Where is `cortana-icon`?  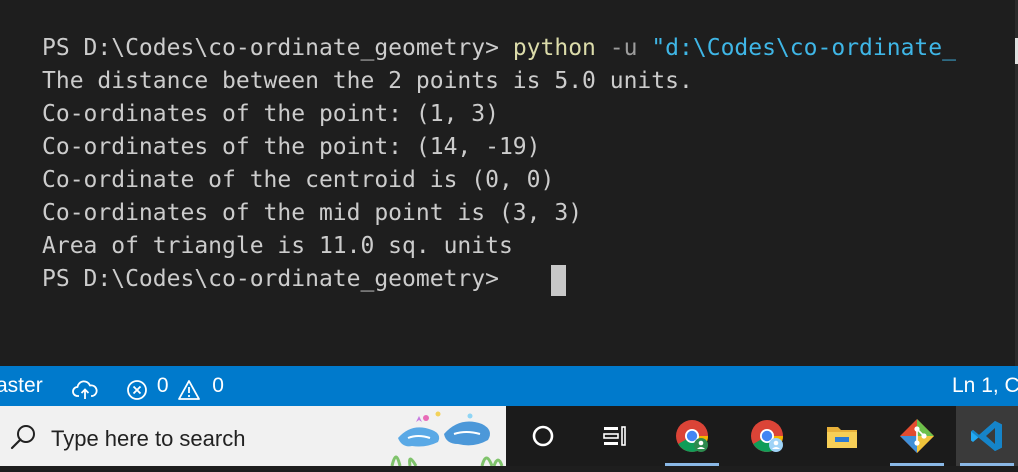
cortana-icon is located at coordinates (543, 436).